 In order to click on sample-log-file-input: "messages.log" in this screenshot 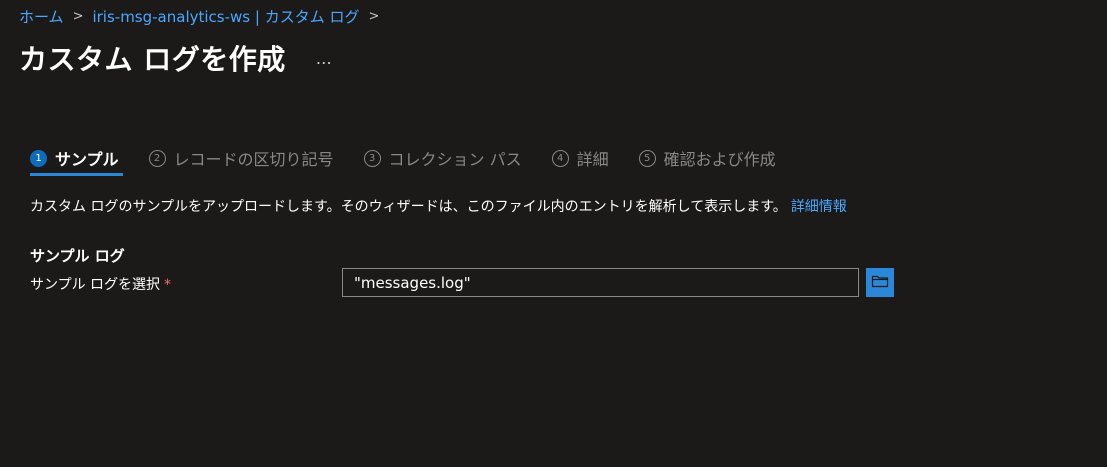, I will do `click(600, 282)`.